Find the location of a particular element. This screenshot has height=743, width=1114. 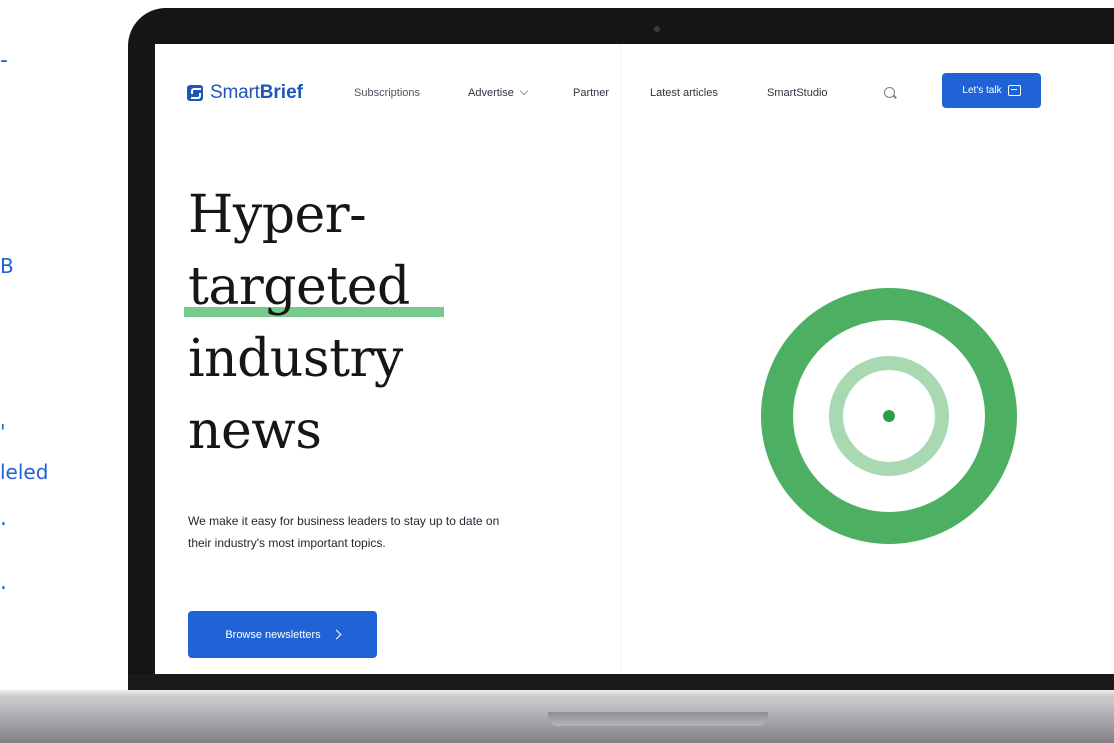

chevron-right-icon is located at coordinates (336, 634).